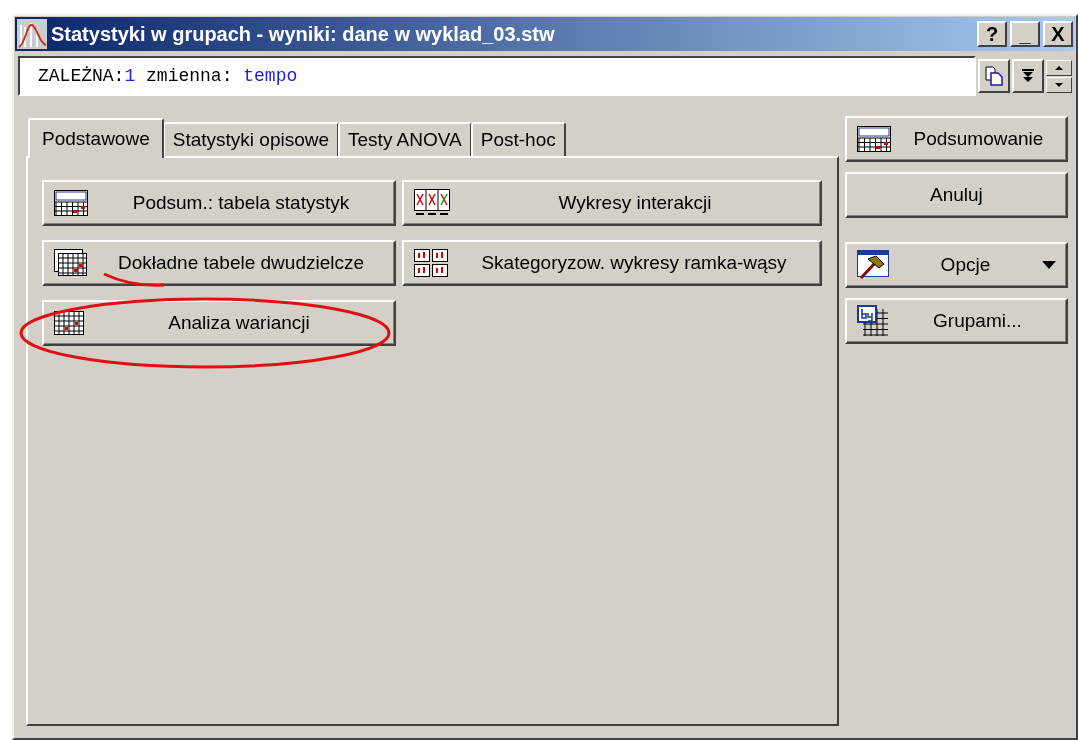  What do you see at coordinates (992, 34) in the screenshot?
I see `help-button: ?` at bounding box center [992, 34].